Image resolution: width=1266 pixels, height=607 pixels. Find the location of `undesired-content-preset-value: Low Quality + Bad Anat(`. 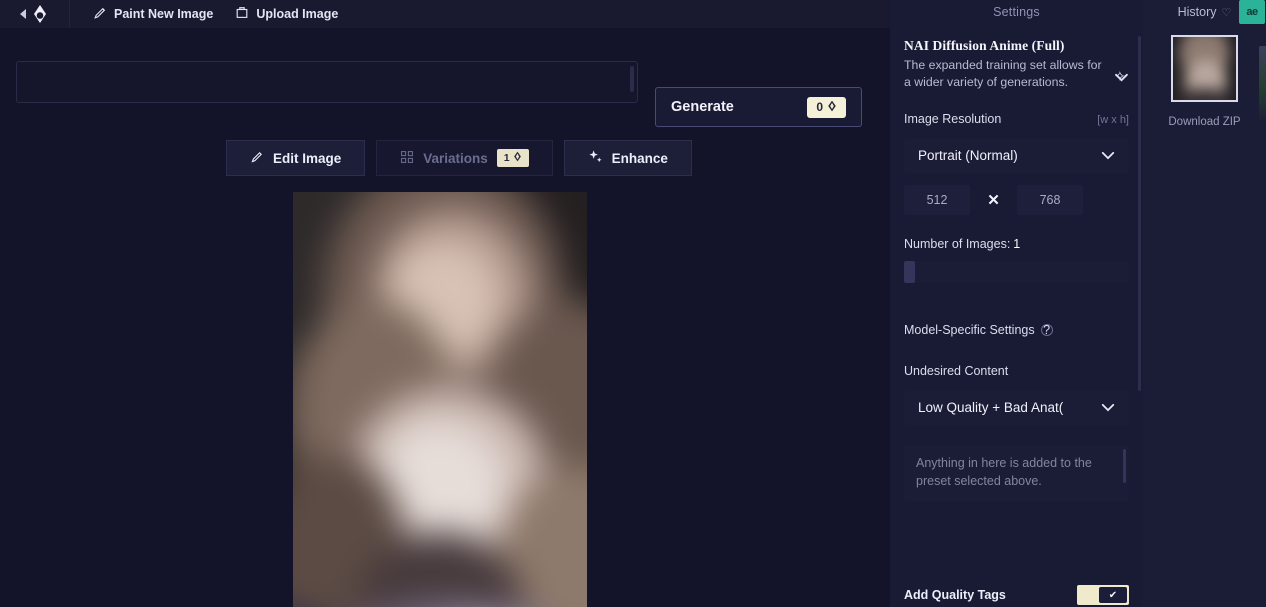

undesired-content-preset-value: Low Quality + Bad Anat( is located at coordinates (991, 408).